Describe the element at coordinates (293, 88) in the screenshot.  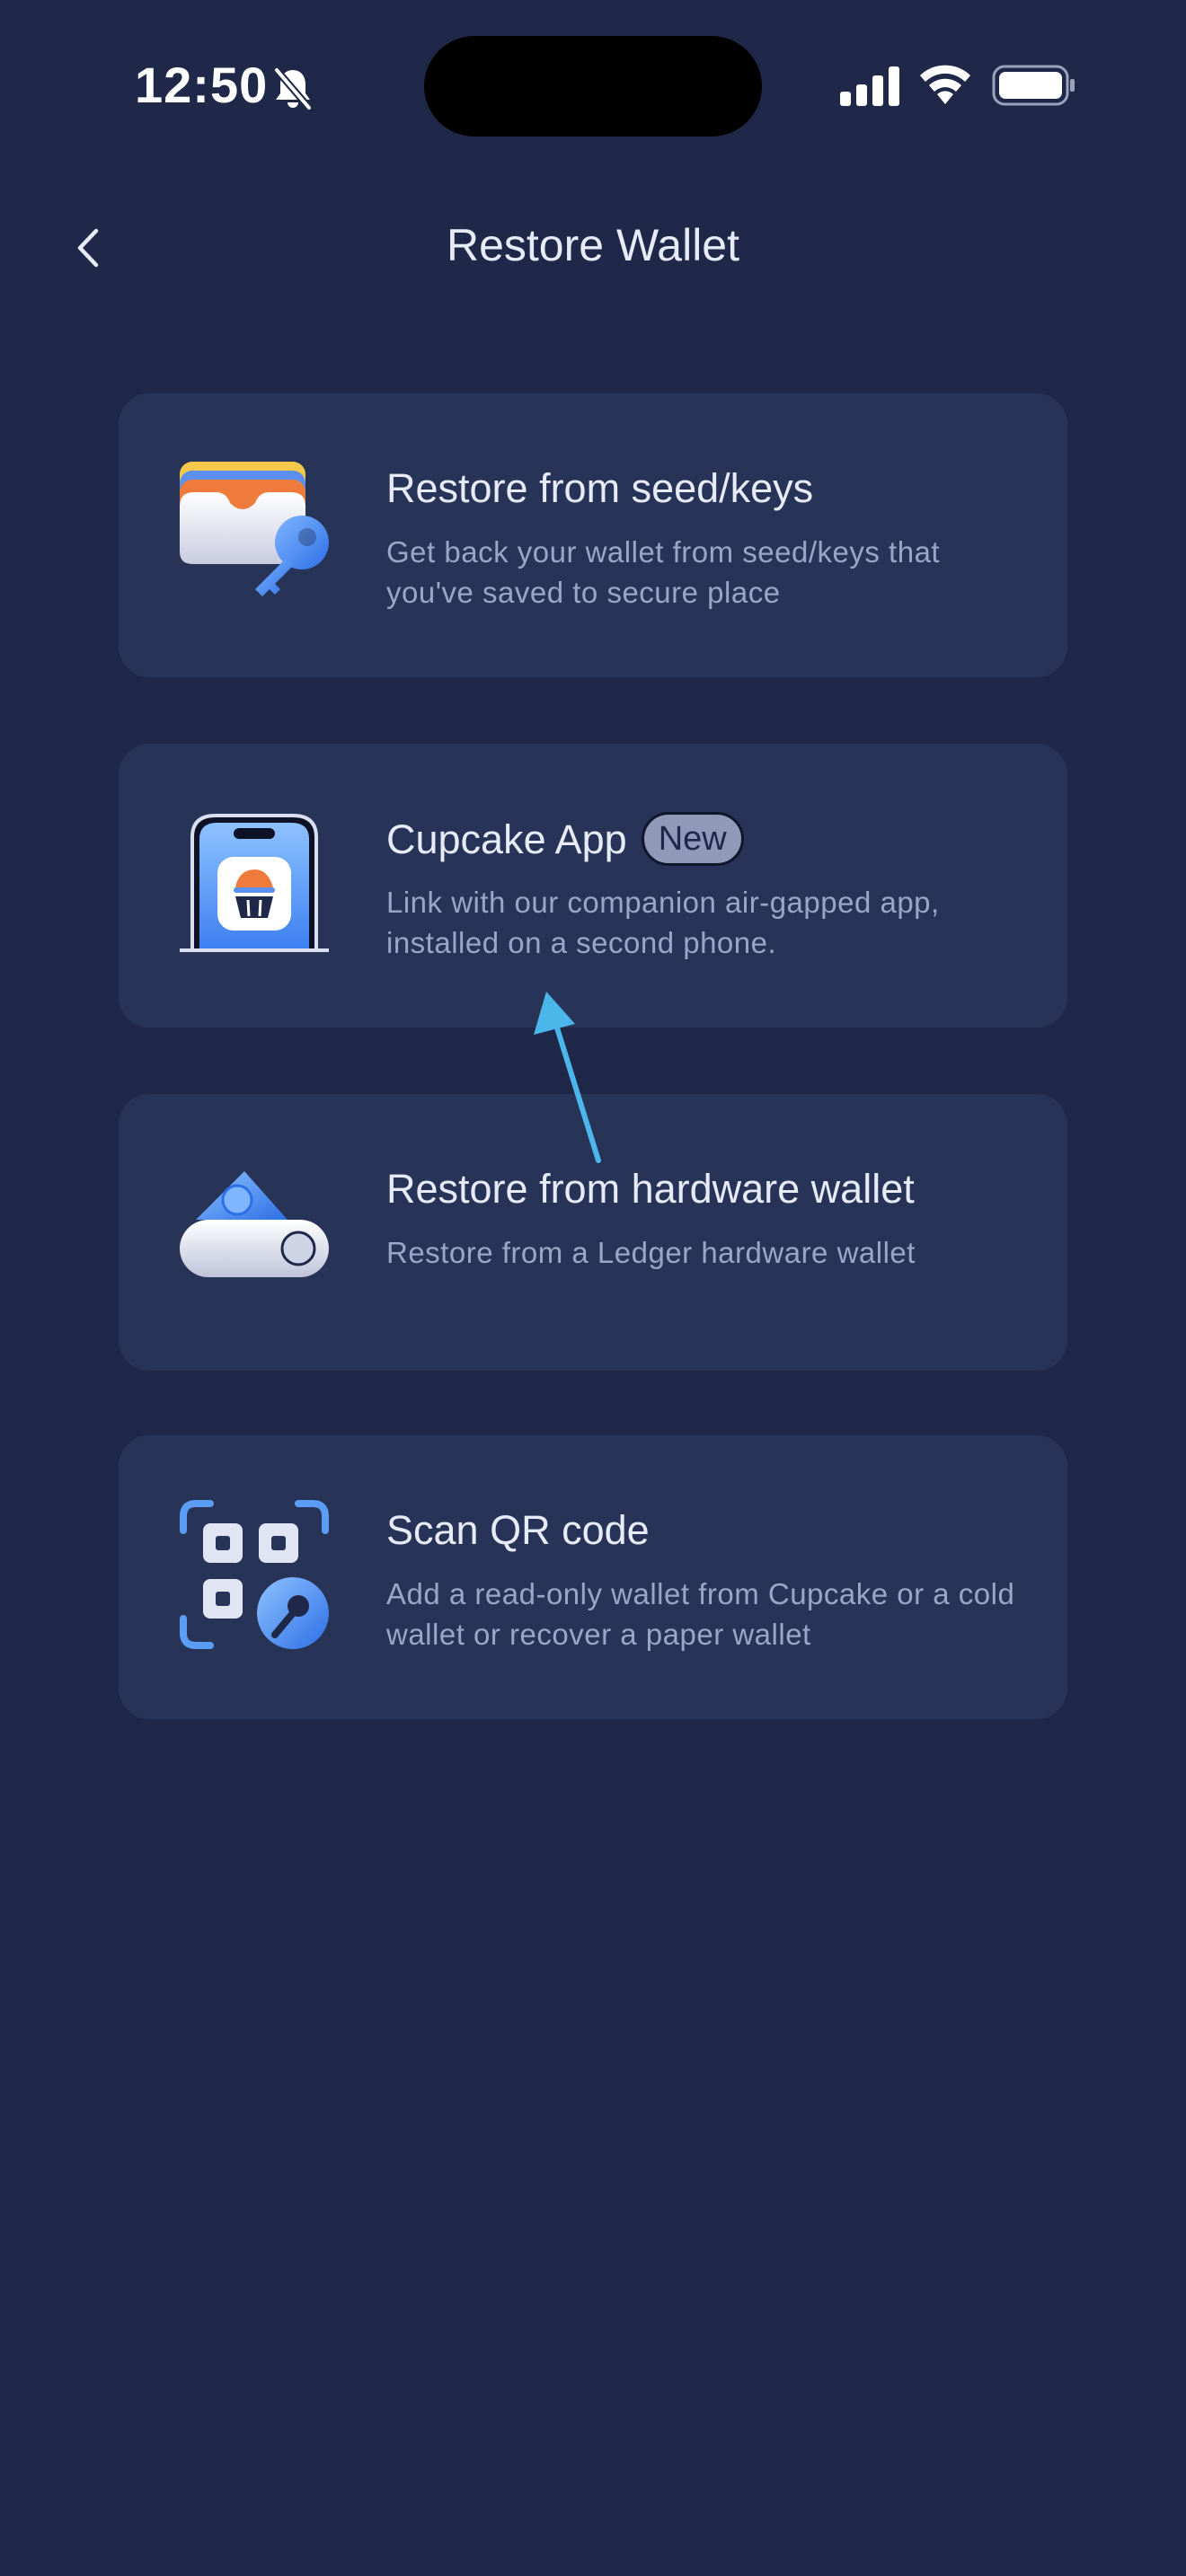
I see `bell-slash-icon` at that location.